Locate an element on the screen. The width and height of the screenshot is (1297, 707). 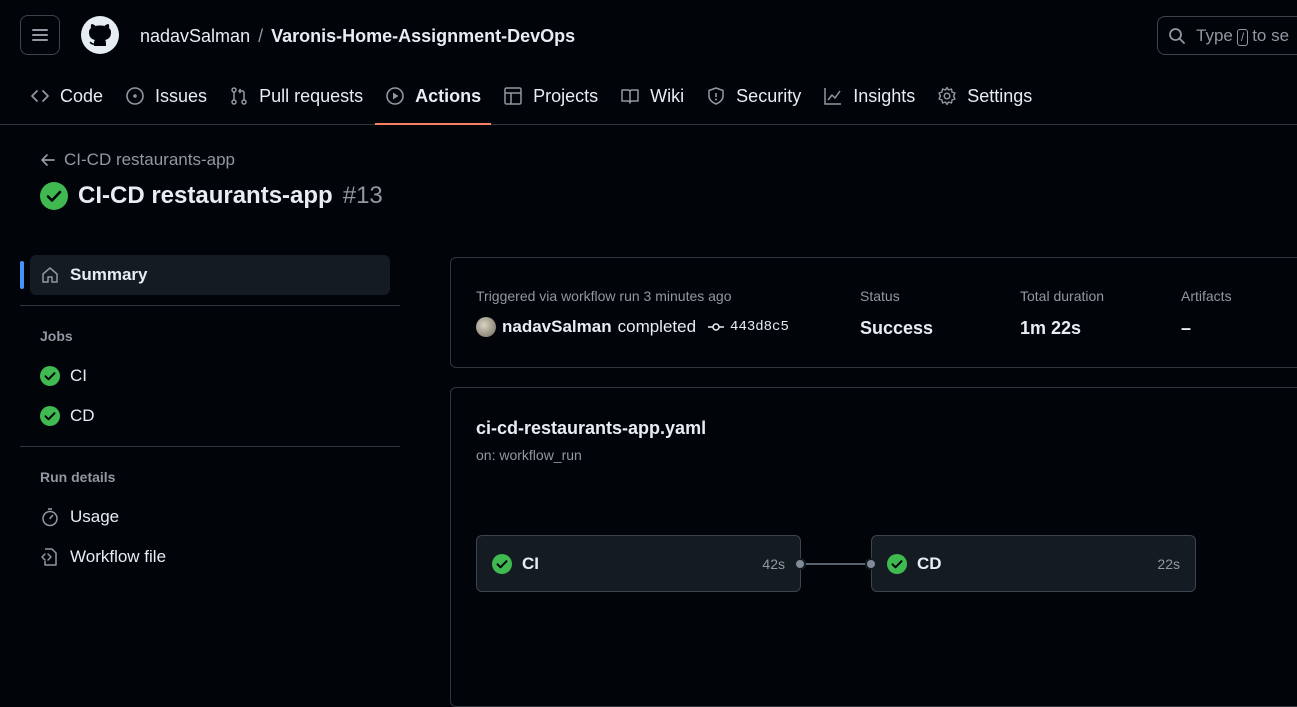
jobs-heading: Jobs is located at coordinates (56, 336).